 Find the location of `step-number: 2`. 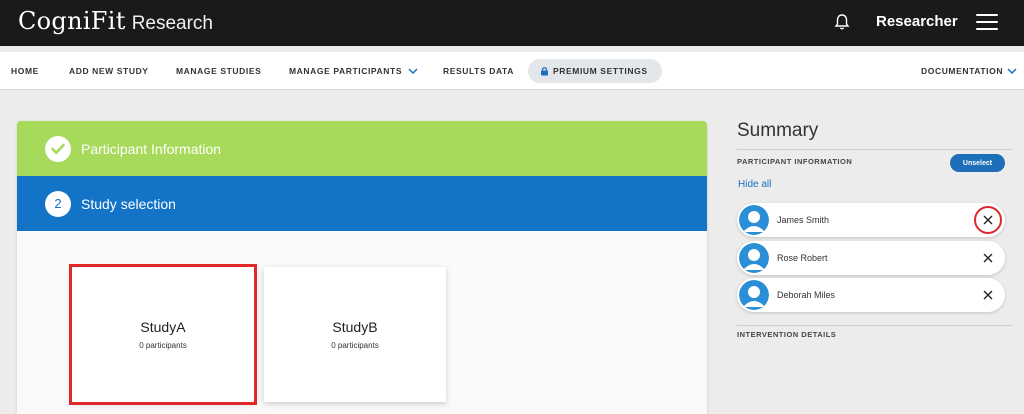

step-number: 2 is located at coordinates (58, 203).